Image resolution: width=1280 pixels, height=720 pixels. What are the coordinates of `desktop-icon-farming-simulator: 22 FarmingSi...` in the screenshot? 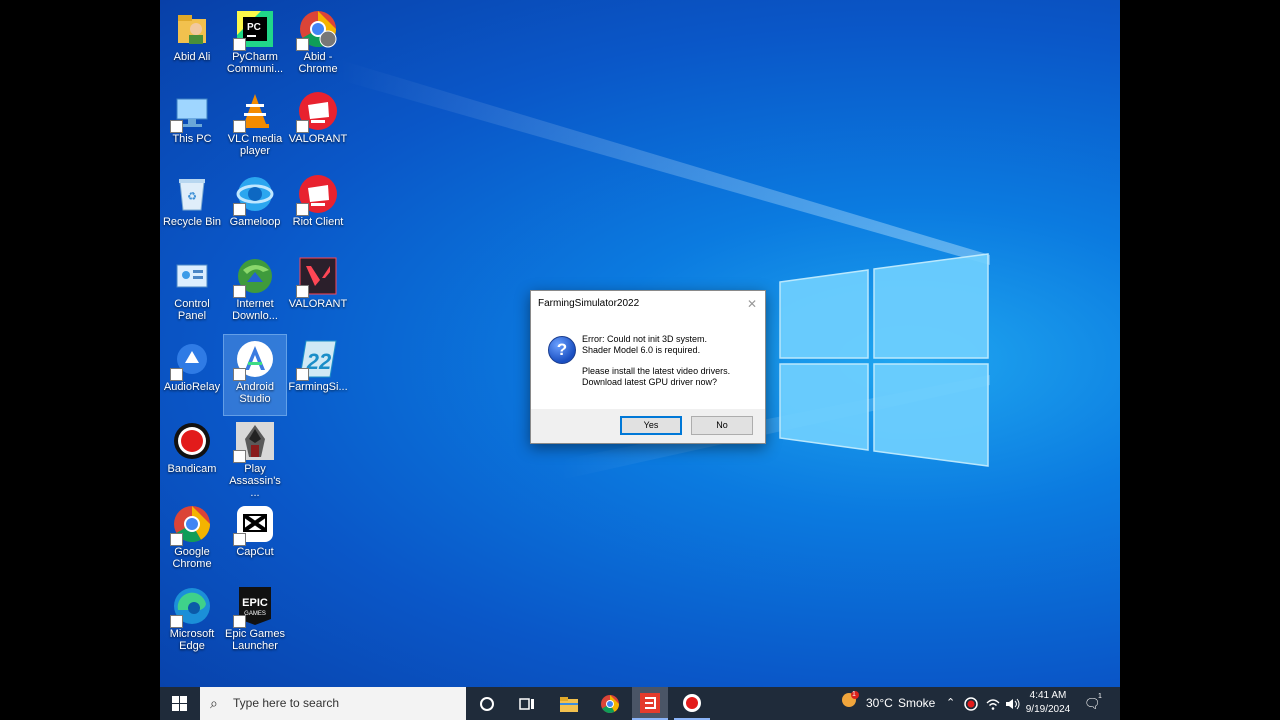 It's located at (318, 375).